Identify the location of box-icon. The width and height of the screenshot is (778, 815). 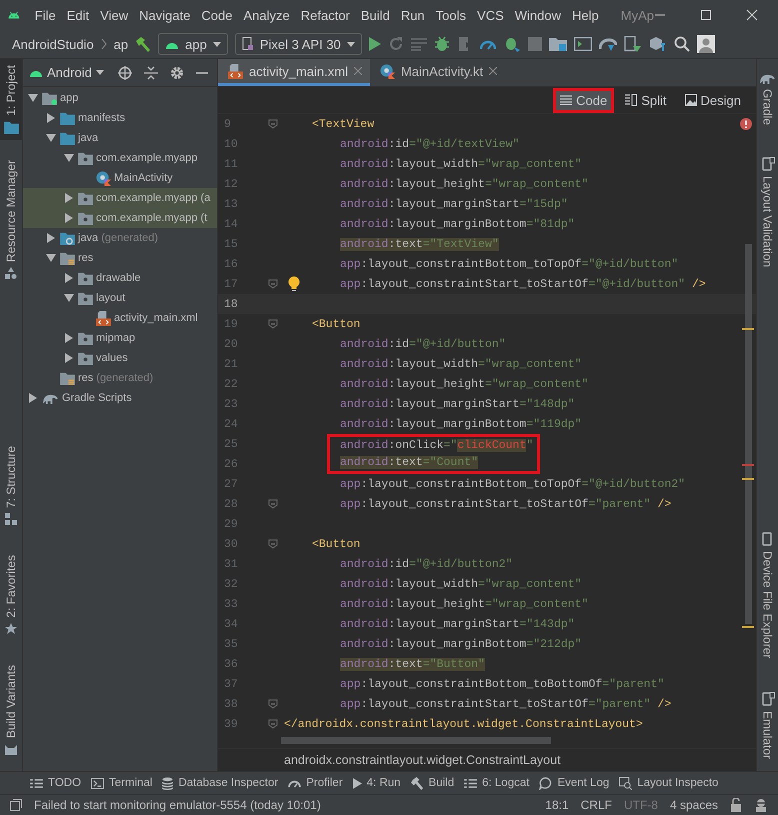
(657, 44).